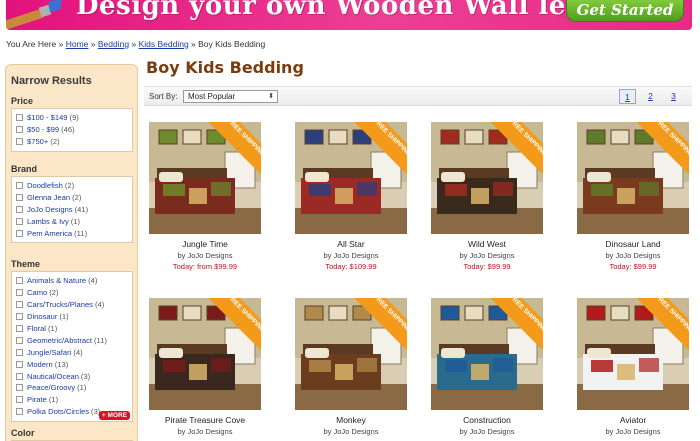 The height and width of the screenshot is (441, 700). What do you see at coordinates (49, 352) in the screenshot?
I see `filter-option-label: Jungle/Safari` at bounding box center [49, 352].